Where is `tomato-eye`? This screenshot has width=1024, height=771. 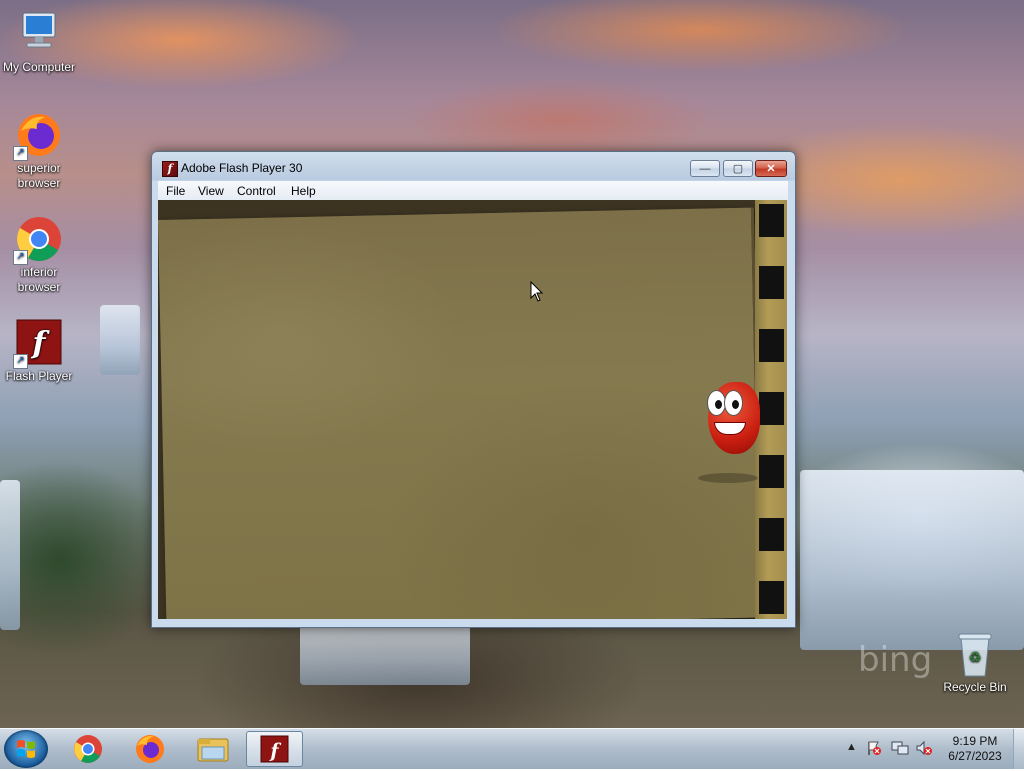
tomato-eye is located at coordinates (733, 403).